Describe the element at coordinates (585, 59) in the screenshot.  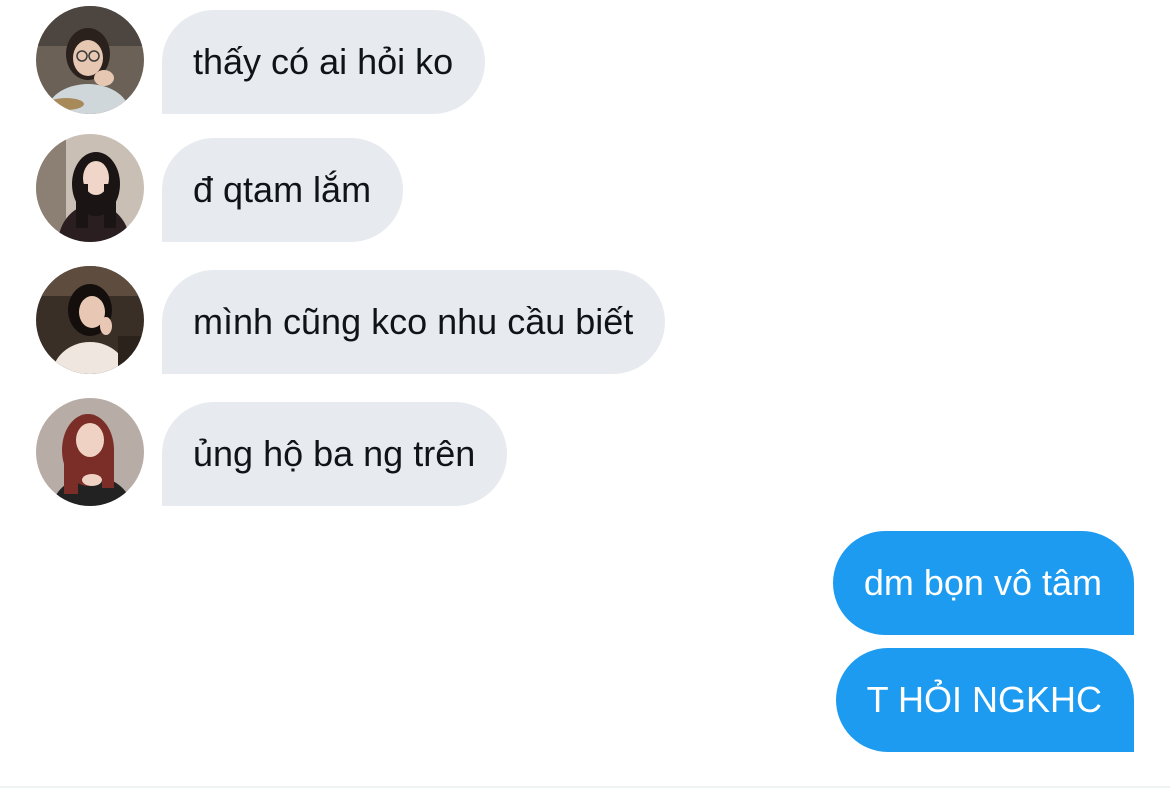
I see `message-row: thấy có ai hỏi ko` at that location.